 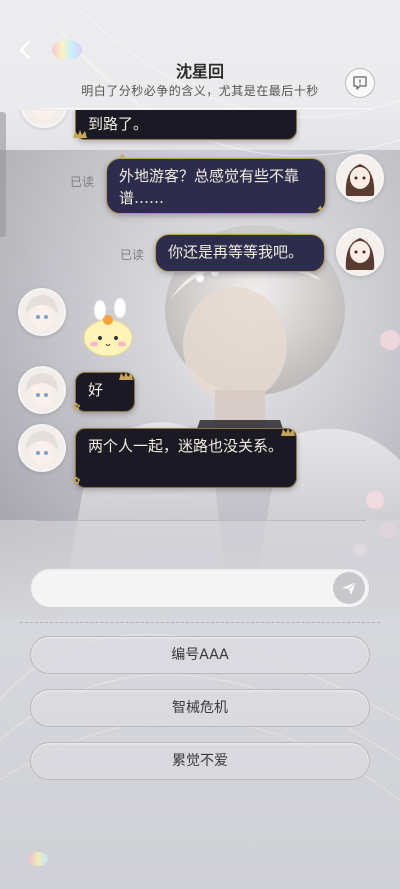 I want to click on message-bubble: 到路了。, so click(x=186, y=125).